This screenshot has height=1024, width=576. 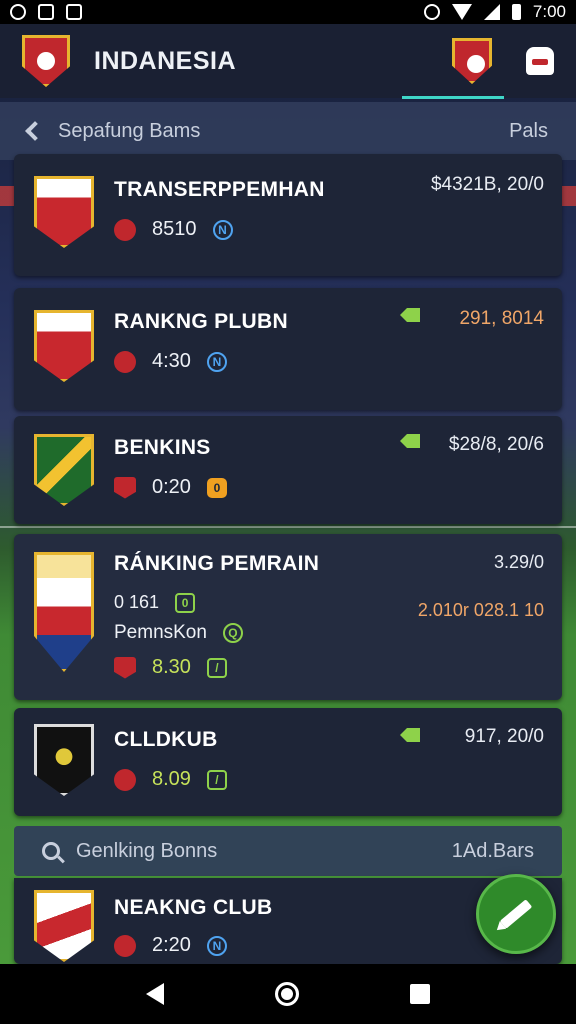 I want to click on item-stat: 8.09, so click(x=171, y=779).